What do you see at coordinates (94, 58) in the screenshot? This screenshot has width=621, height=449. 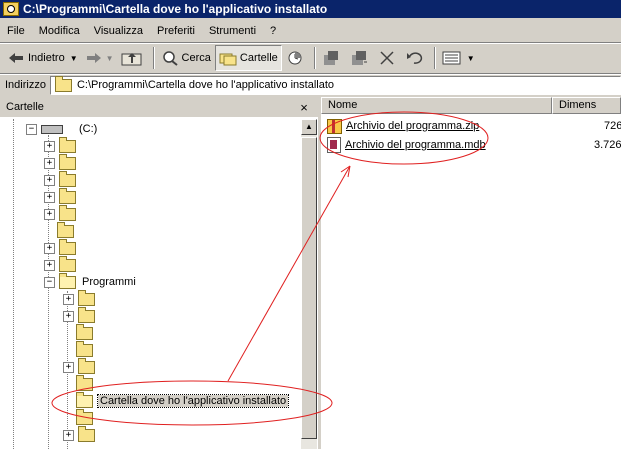 I see `forward-arrow-icon` at bounding box center [94, 58].